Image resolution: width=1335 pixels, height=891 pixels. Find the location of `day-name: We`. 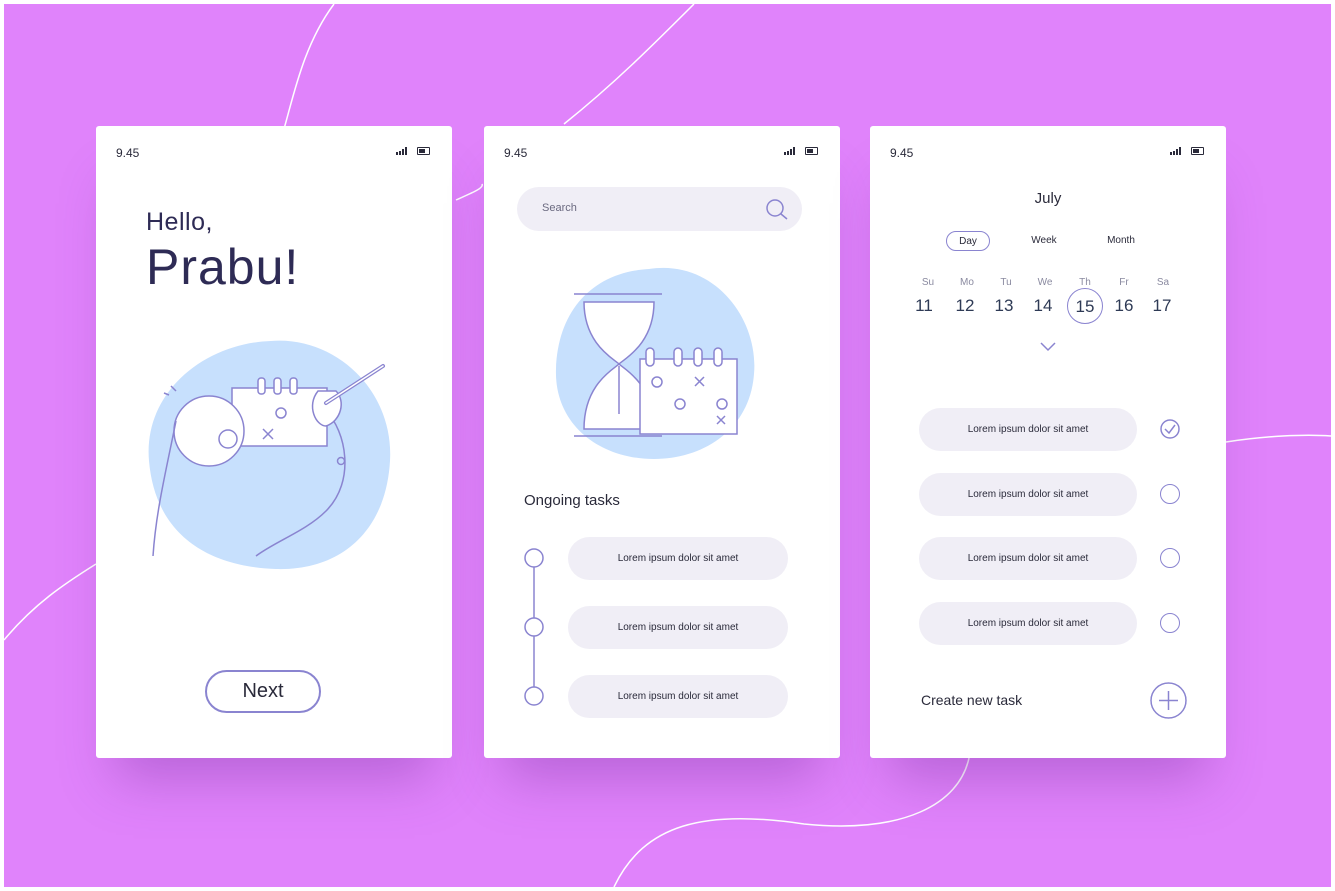

day-name: We is located at coordinates (1045, 282).